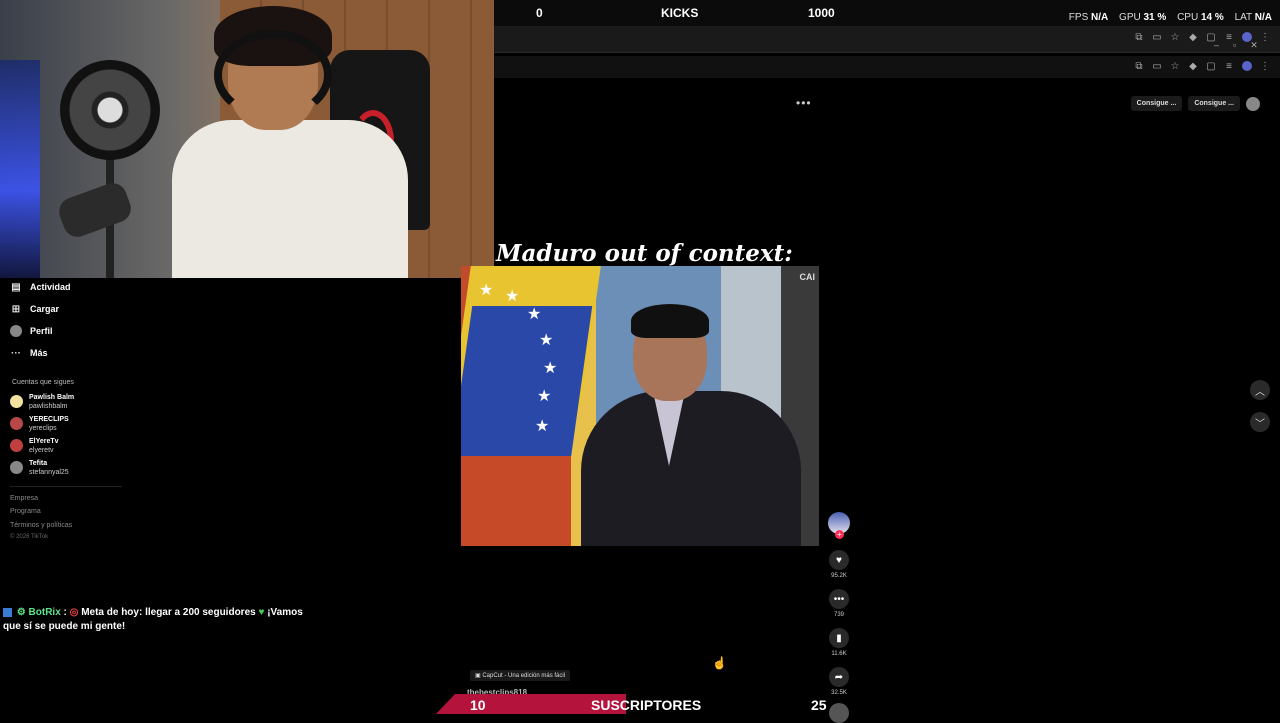 The image size is (1280, 723). I want to click on next-video-button: ﹀, so click(1260, 422).